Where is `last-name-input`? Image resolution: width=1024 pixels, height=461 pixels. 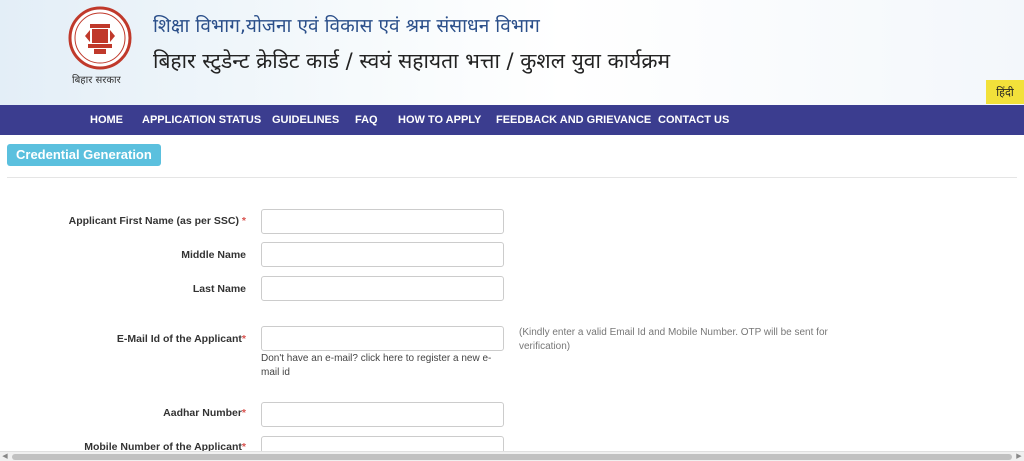 last-name-input is located at coordinates (382, 288).